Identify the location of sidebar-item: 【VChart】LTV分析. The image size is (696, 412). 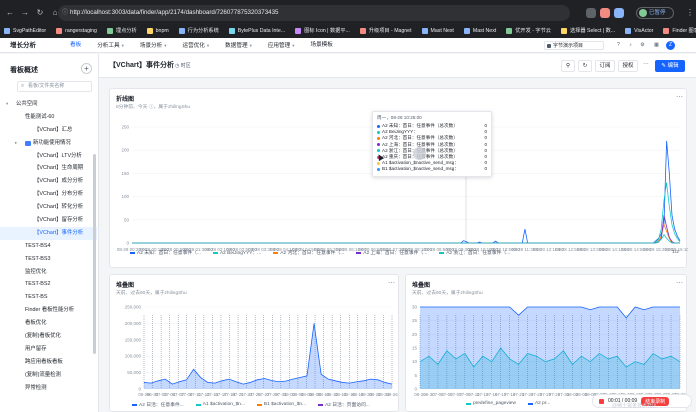
(48, 156).